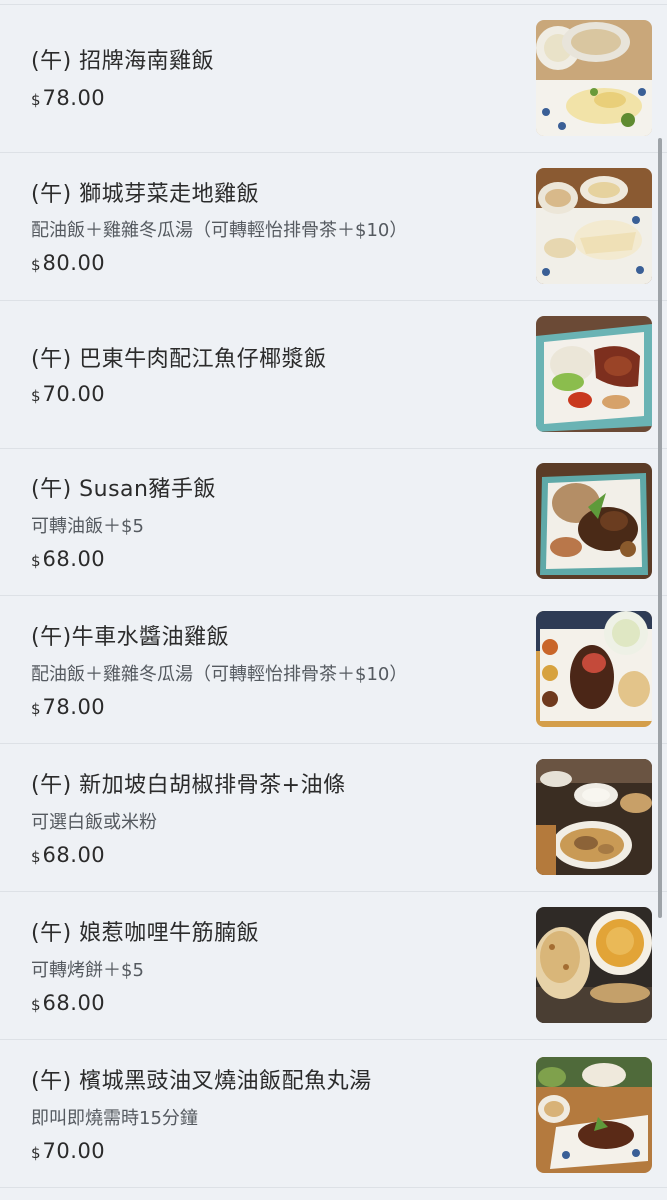 The height and width of the screenshot is (1200, 667). I want to click on scrollbar, so click(660, 528).